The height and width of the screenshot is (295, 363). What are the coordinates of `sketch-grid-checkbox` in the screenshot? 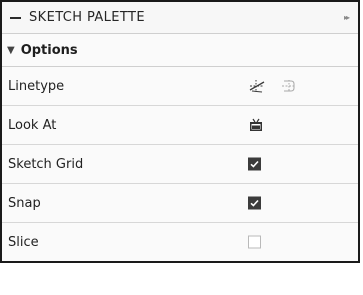 It's located at (254, 164).